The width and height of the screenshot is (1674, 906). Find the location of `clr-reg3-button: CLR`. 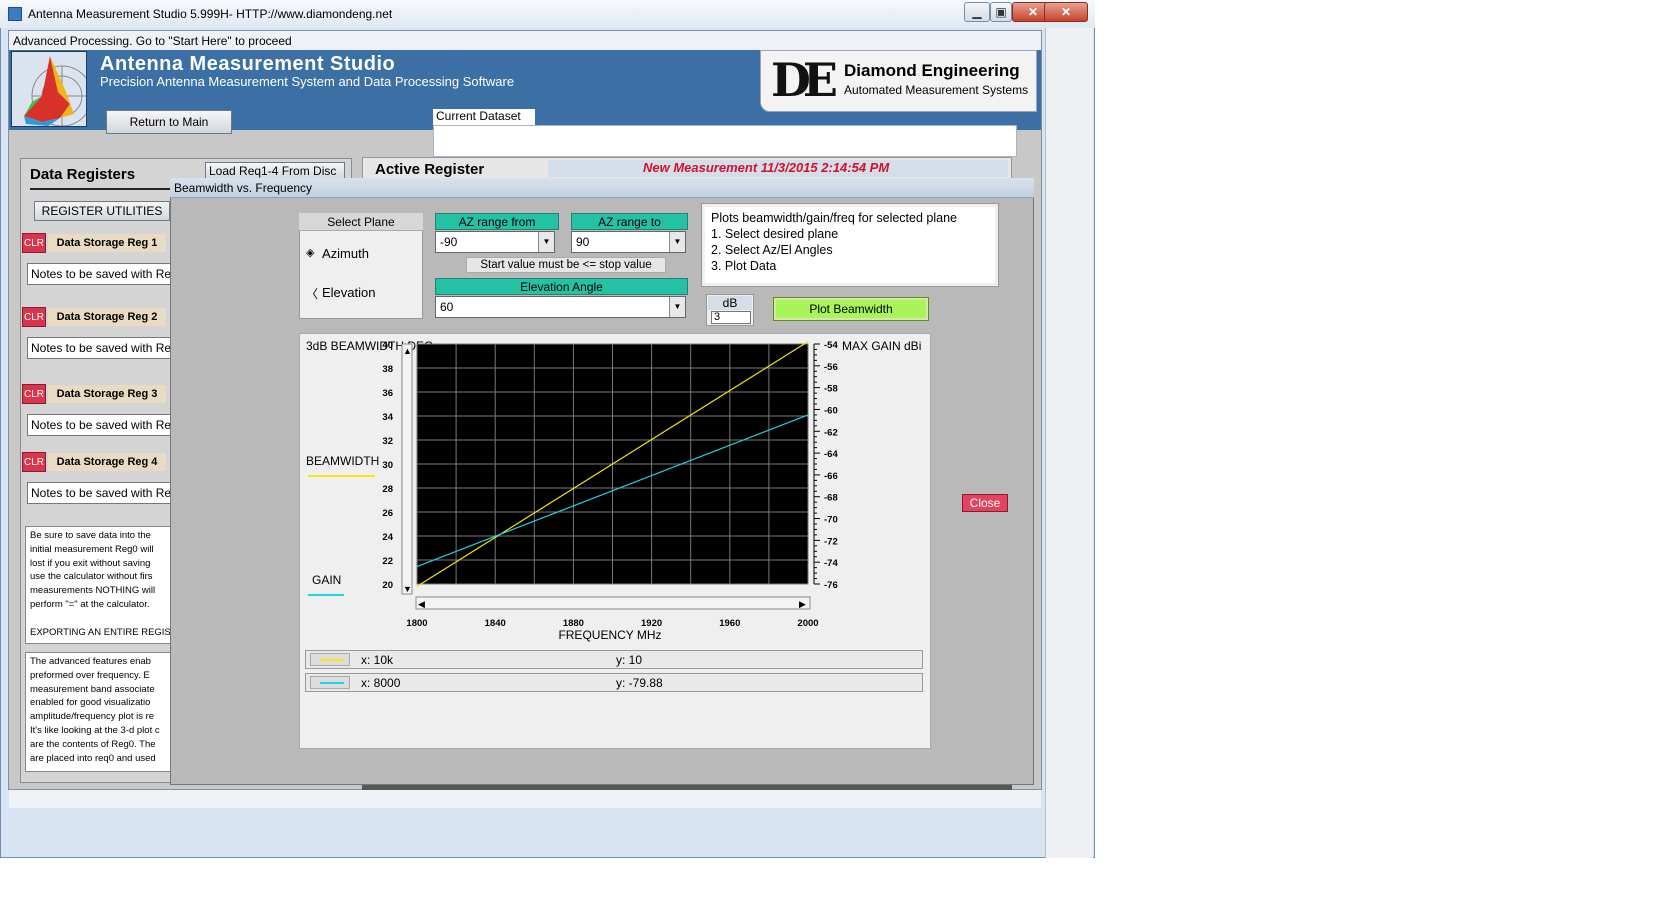

clr-reg3-button: CLR is located at coordinates (34, 394).